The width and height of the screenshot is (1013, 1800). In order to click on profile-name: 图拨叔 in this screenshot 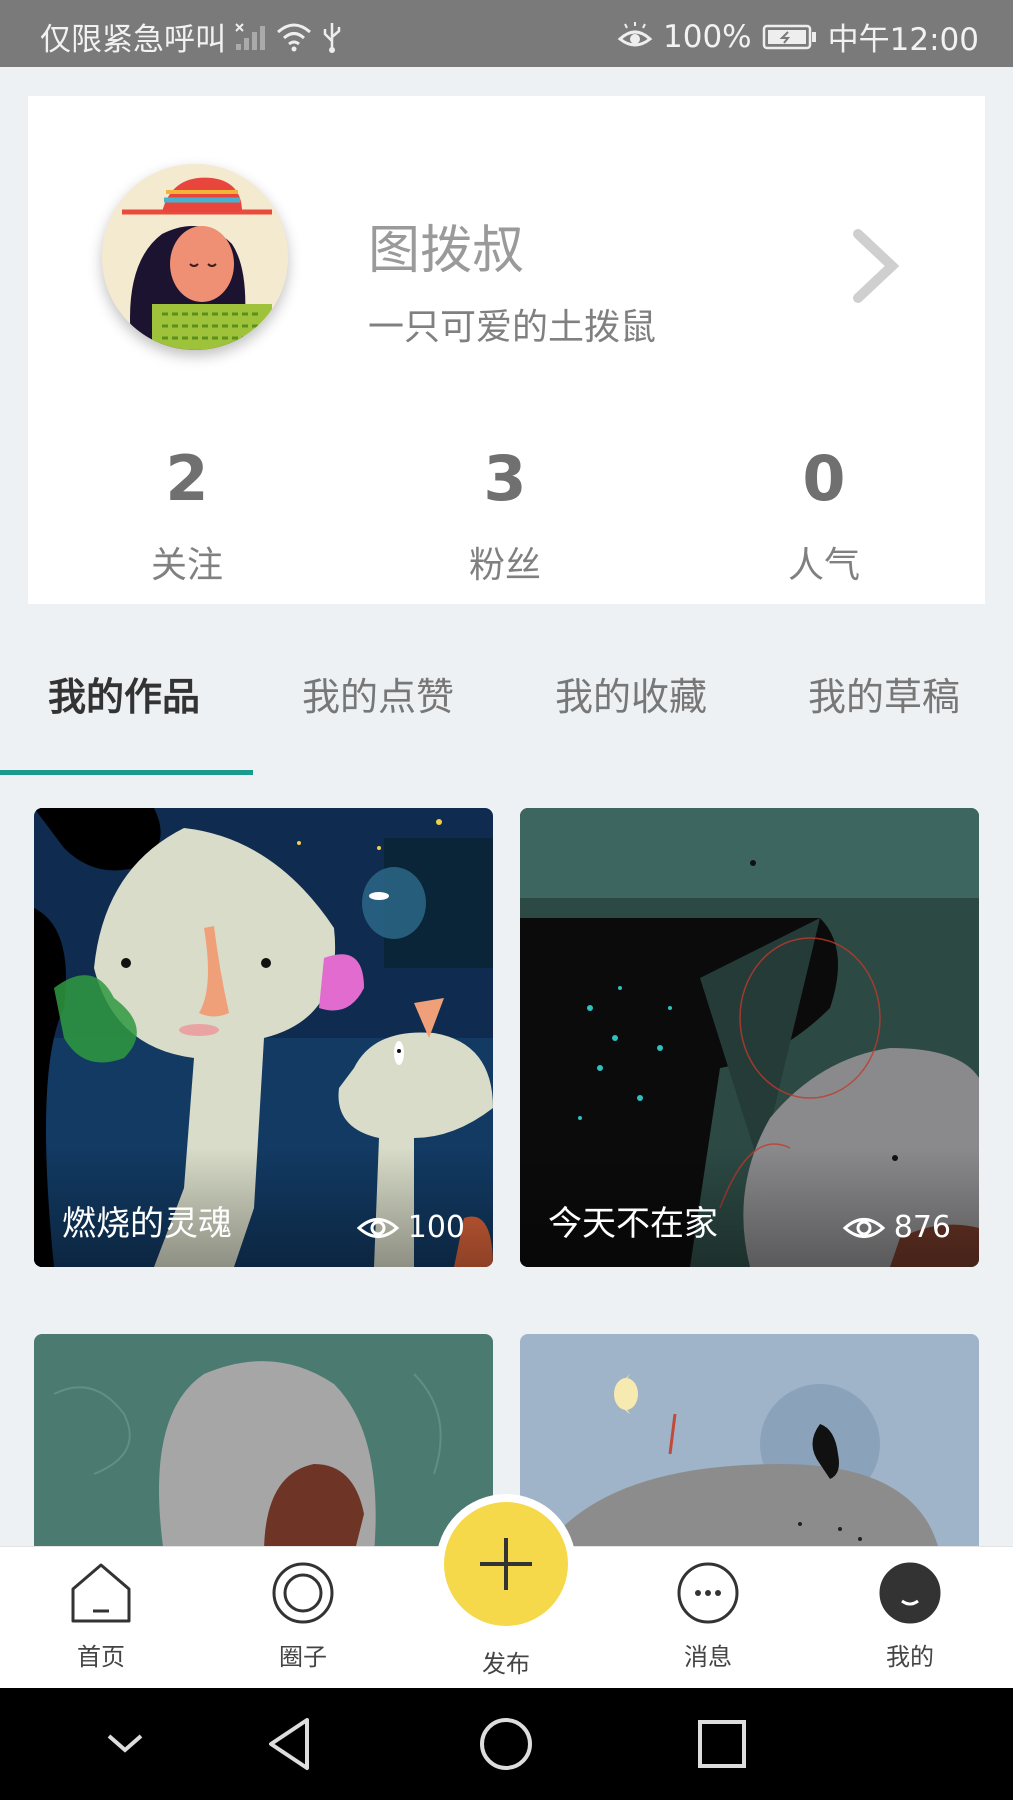, I will do `click(446, 251)`.